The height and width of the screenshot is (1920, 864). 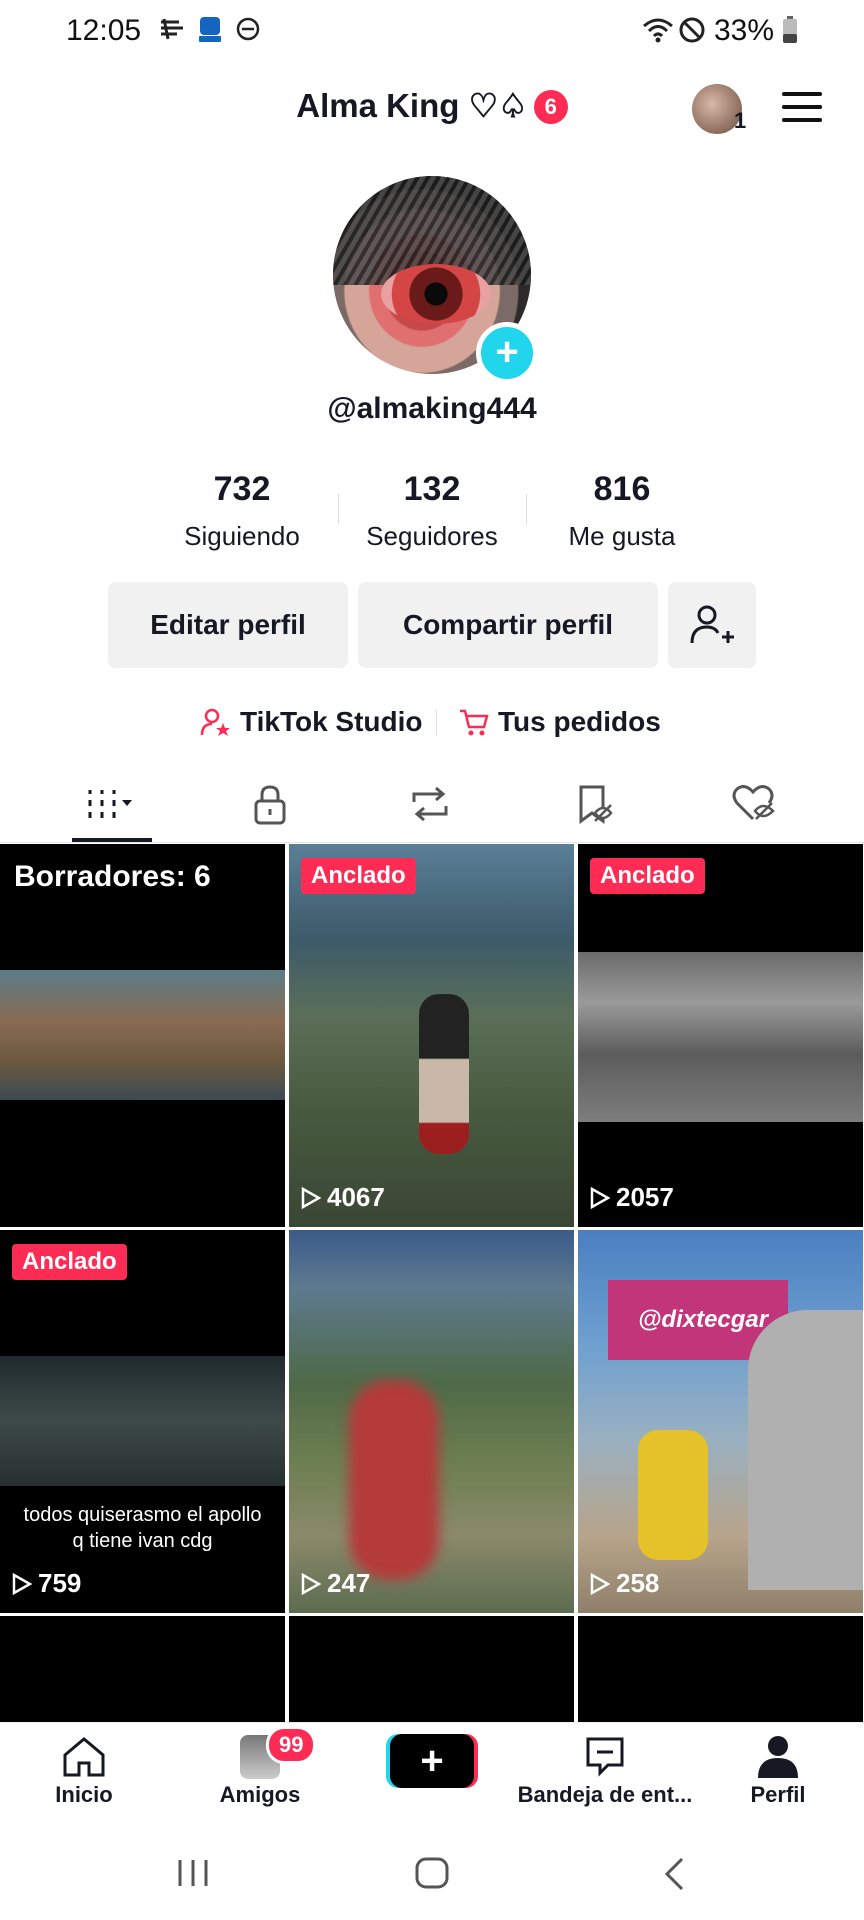 I want to click on view-count-value: 258, so click(x=638, y=1583).